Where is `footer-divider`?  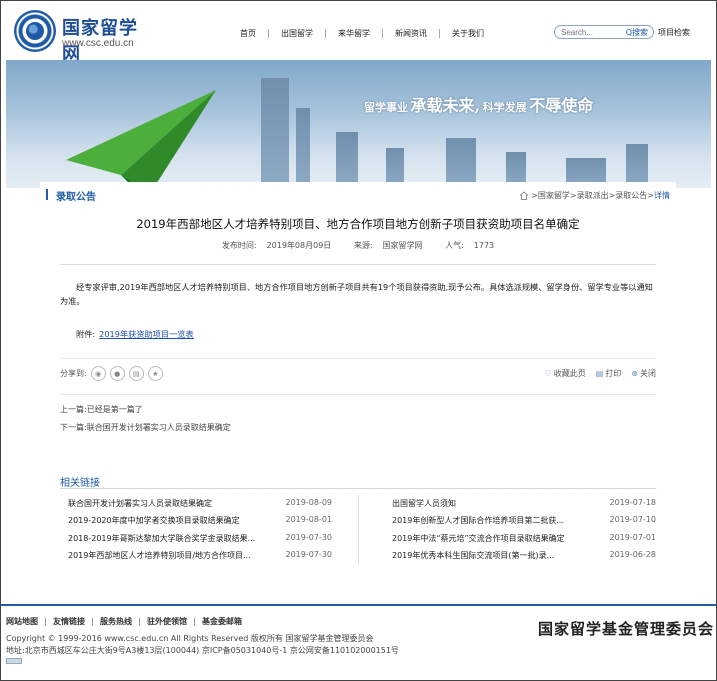 footer-divider is located at coordinates (358, 605).